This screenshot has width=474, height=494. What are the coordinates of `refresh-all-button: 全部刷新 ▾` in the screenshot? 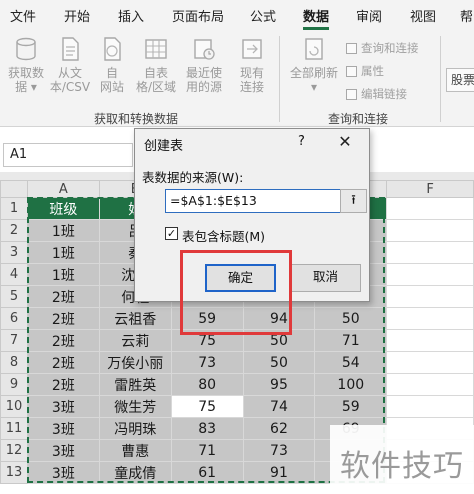 It's located at (314, 65).